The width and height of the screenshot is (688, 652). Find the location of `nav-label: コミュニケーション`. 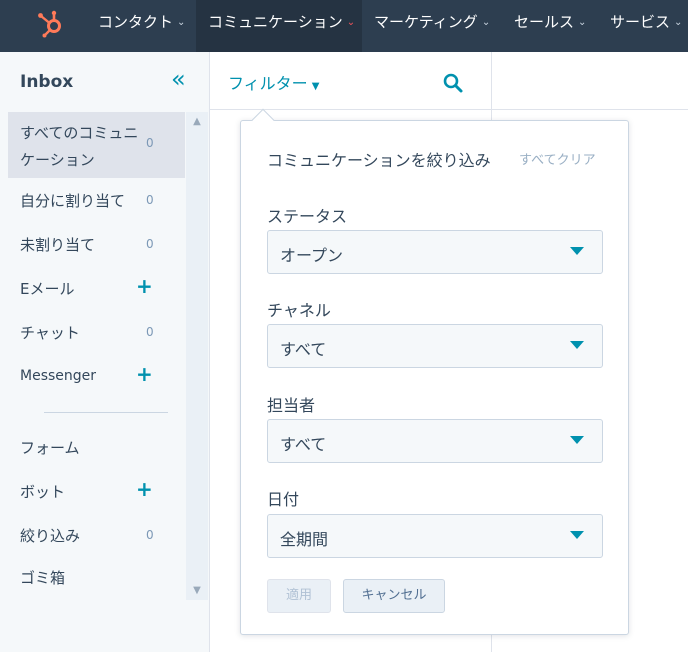

nav-label: コミュニケーション is located at coordinates (275, 22).